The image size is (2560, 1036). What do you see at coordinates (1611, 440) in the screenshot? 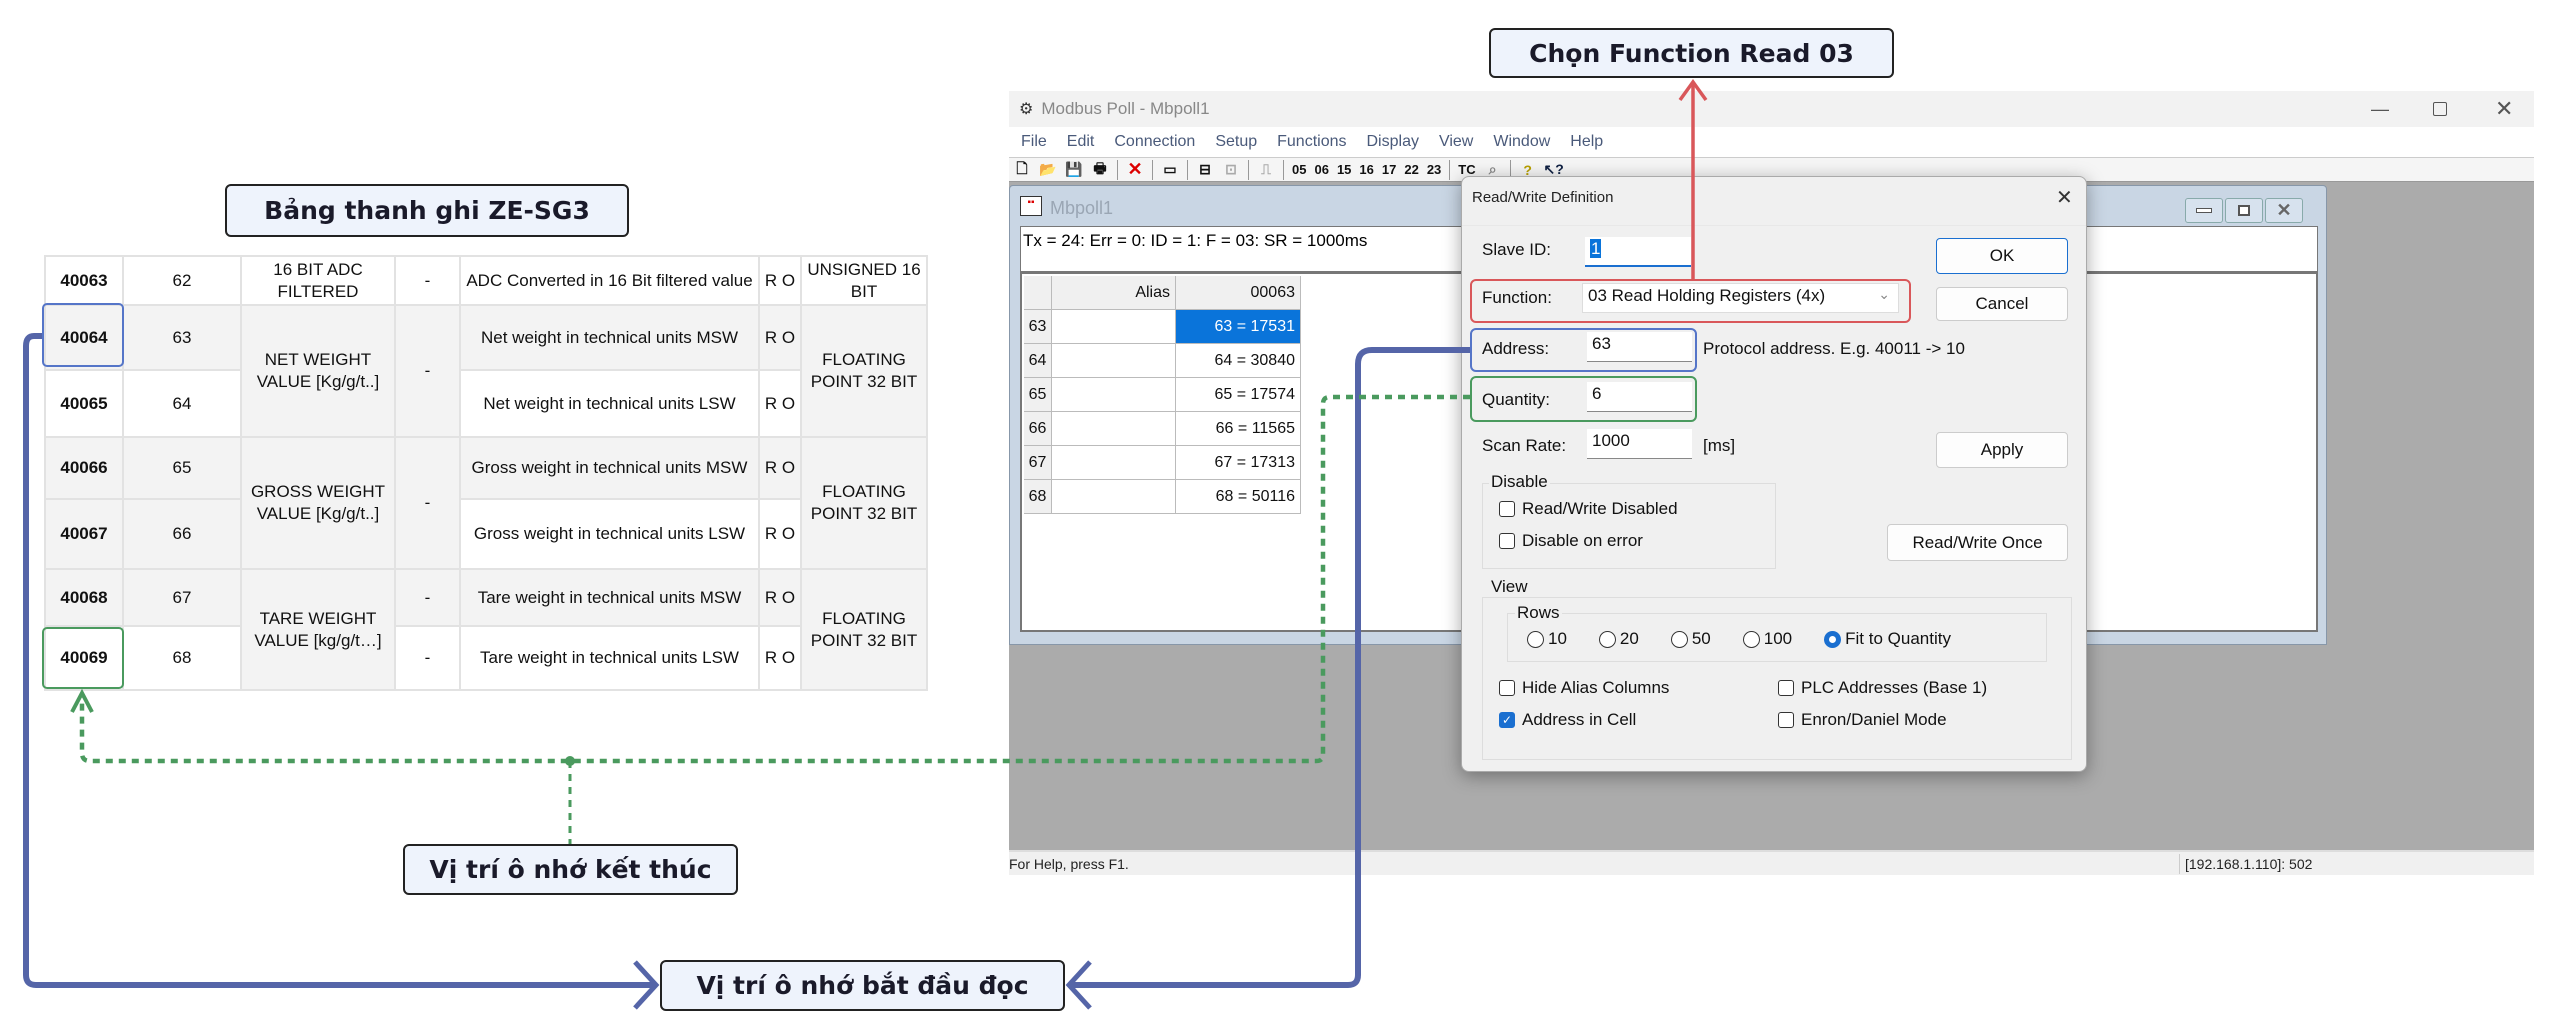
I see `scan-rate-value: 1000` at bounding box center [1611, 440].